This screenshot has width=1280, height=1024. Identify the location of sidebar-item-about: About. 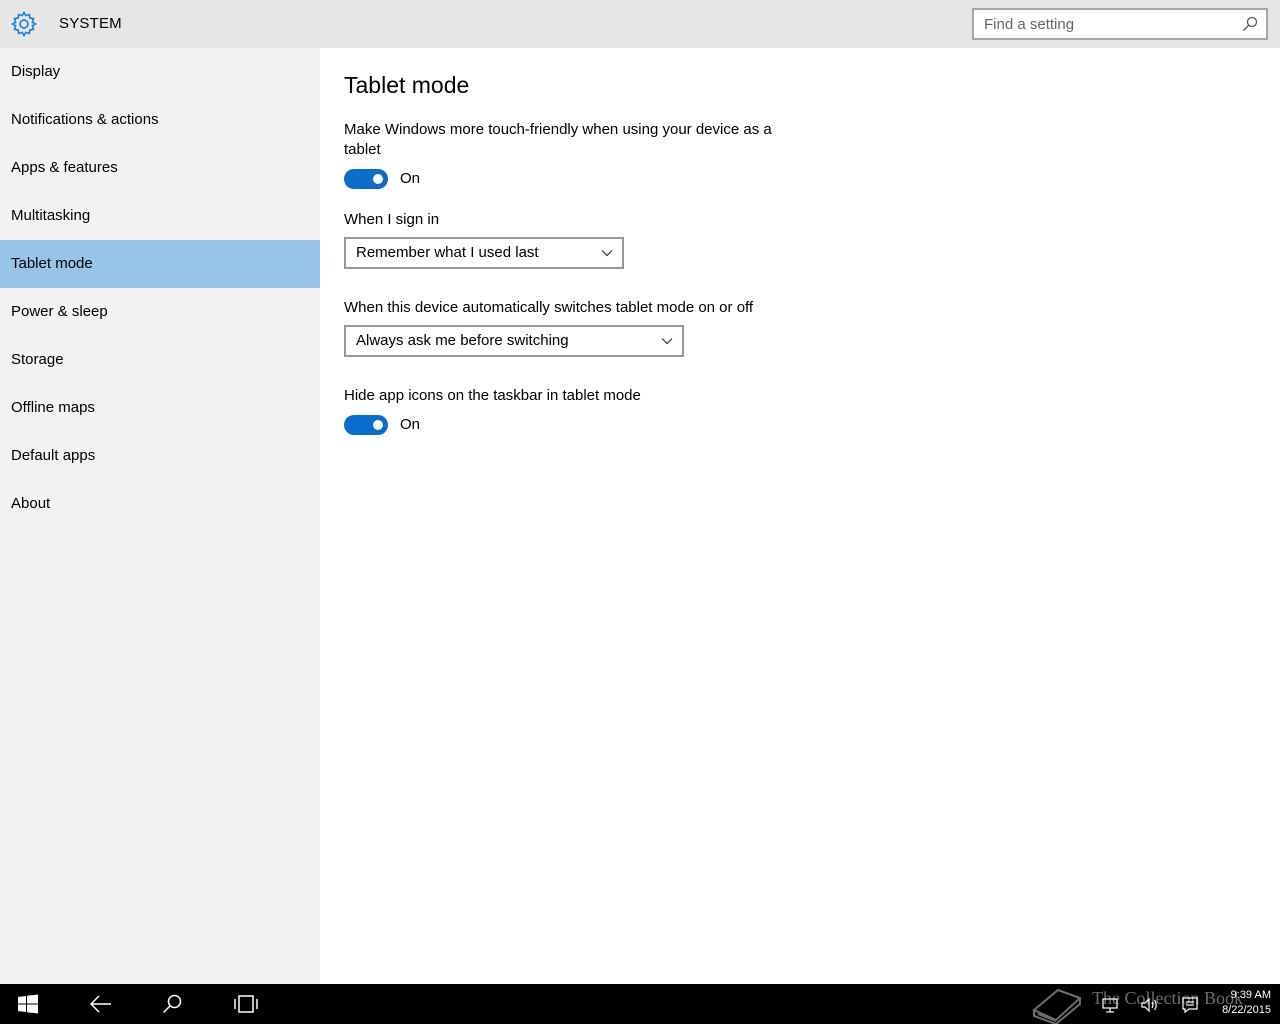
(160, 504).